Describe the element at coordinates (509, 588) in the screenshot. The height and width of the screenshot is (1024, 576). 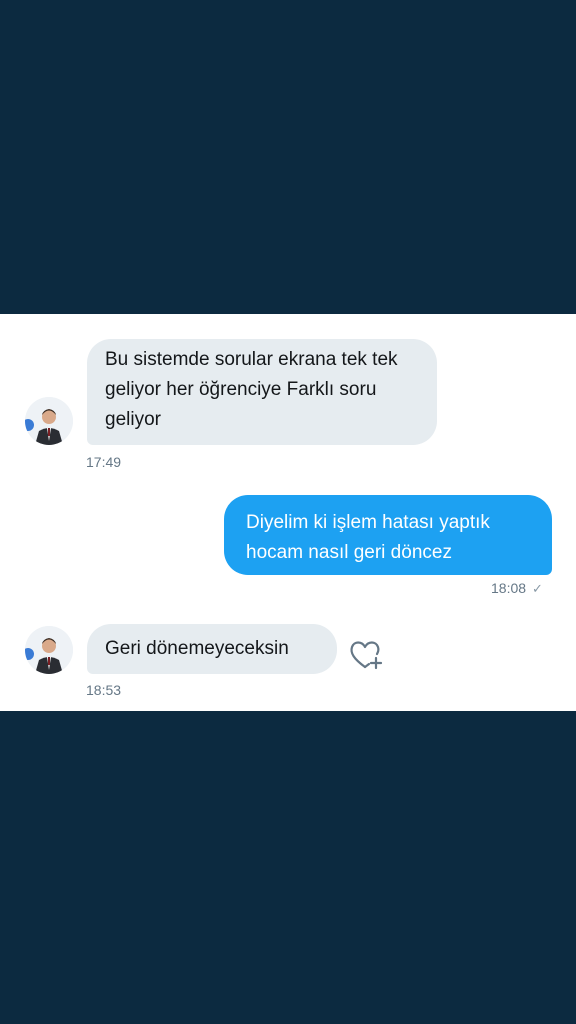
I see `message-timestamp: 18:08` at that location.